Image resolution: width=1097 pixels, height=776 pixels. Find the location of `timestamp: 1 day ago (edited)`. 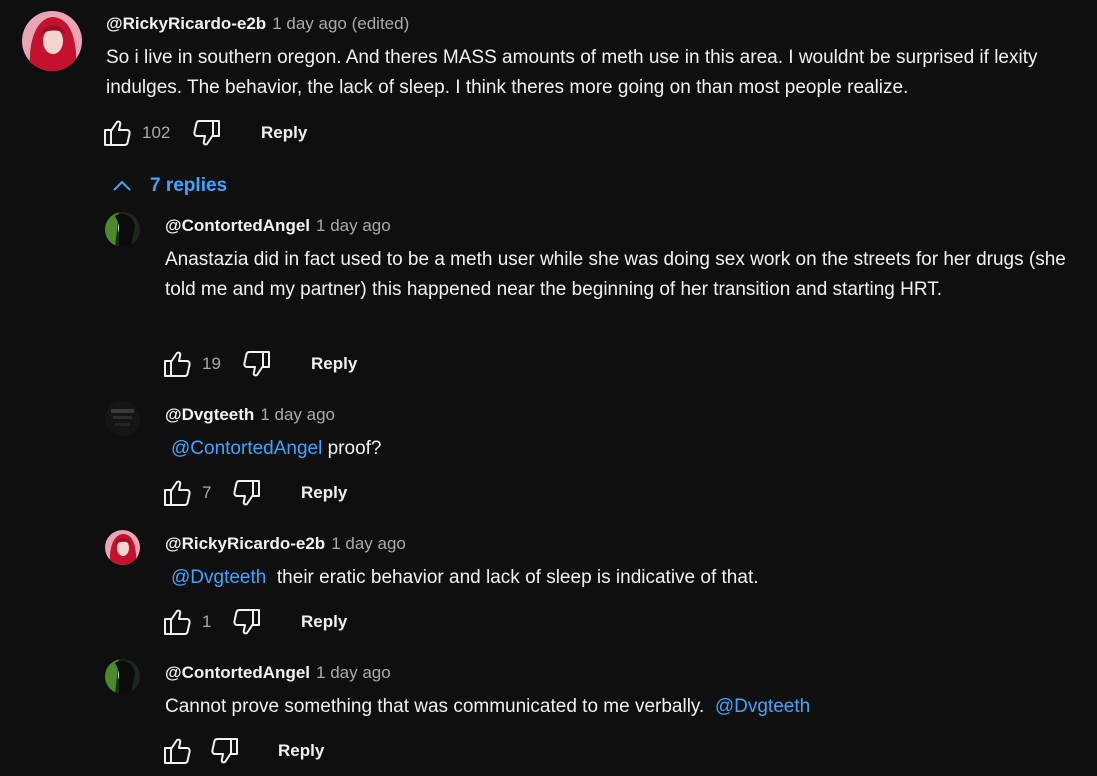

timestamp: 1 day ago (edited) is located at coordinates (340, 23).